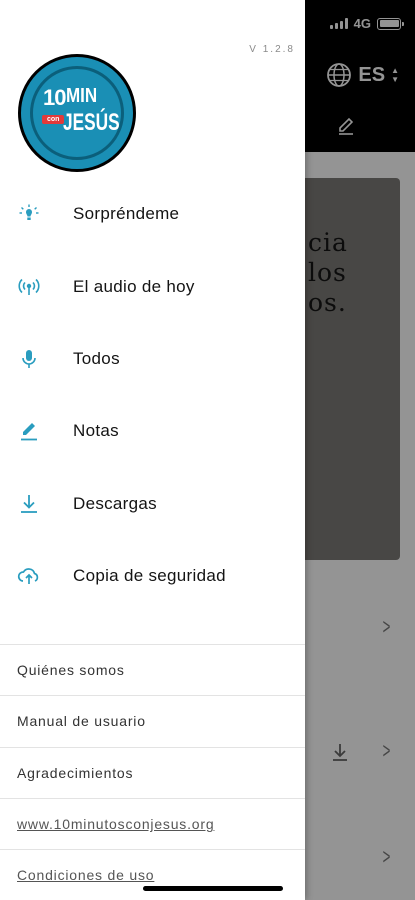  I want to click on logo-number: 10, so click(55, 97).